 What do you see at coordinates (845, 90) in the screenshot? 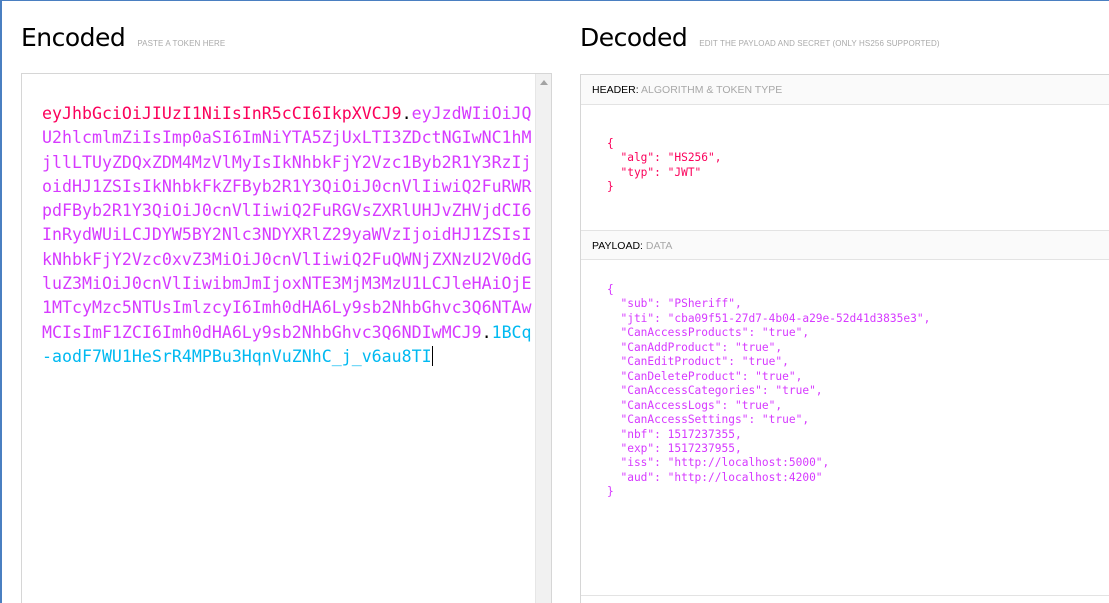
I see `header-section-title: HEADER: ALGORITHM & TOKEN TYPE` at bounding box center [845, 90].